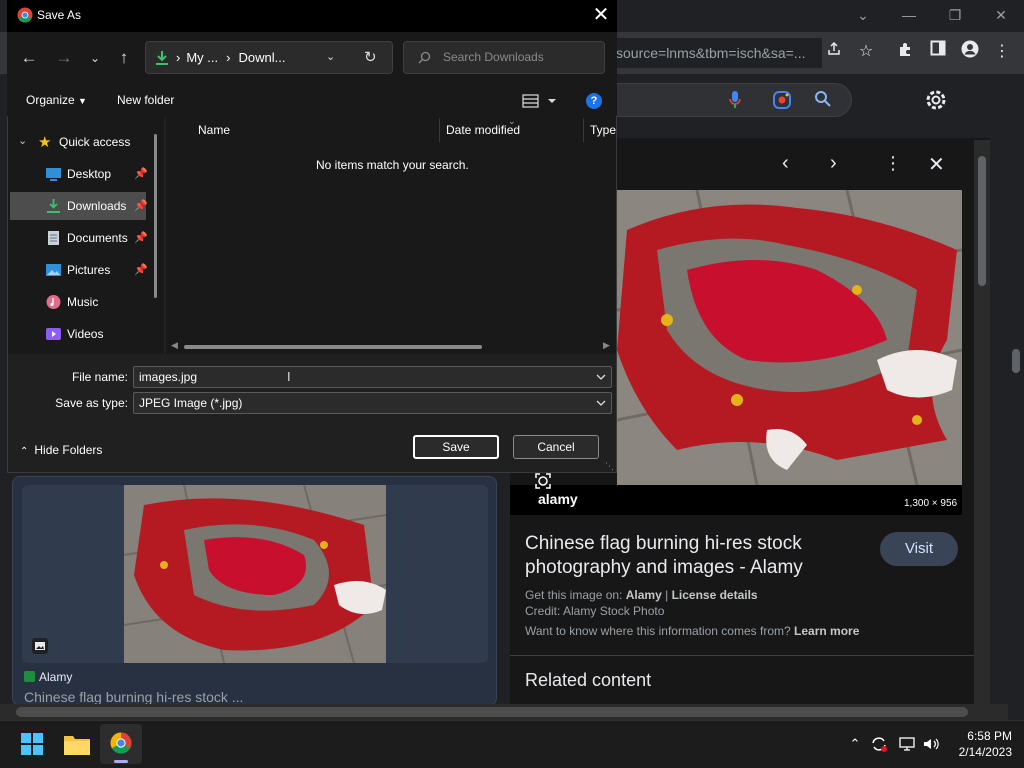 The height and width of the screenshot is (768, 1024). Describe the element at coordinates (456, 447) in the screenshot. I see `save-button: Save` at that location.